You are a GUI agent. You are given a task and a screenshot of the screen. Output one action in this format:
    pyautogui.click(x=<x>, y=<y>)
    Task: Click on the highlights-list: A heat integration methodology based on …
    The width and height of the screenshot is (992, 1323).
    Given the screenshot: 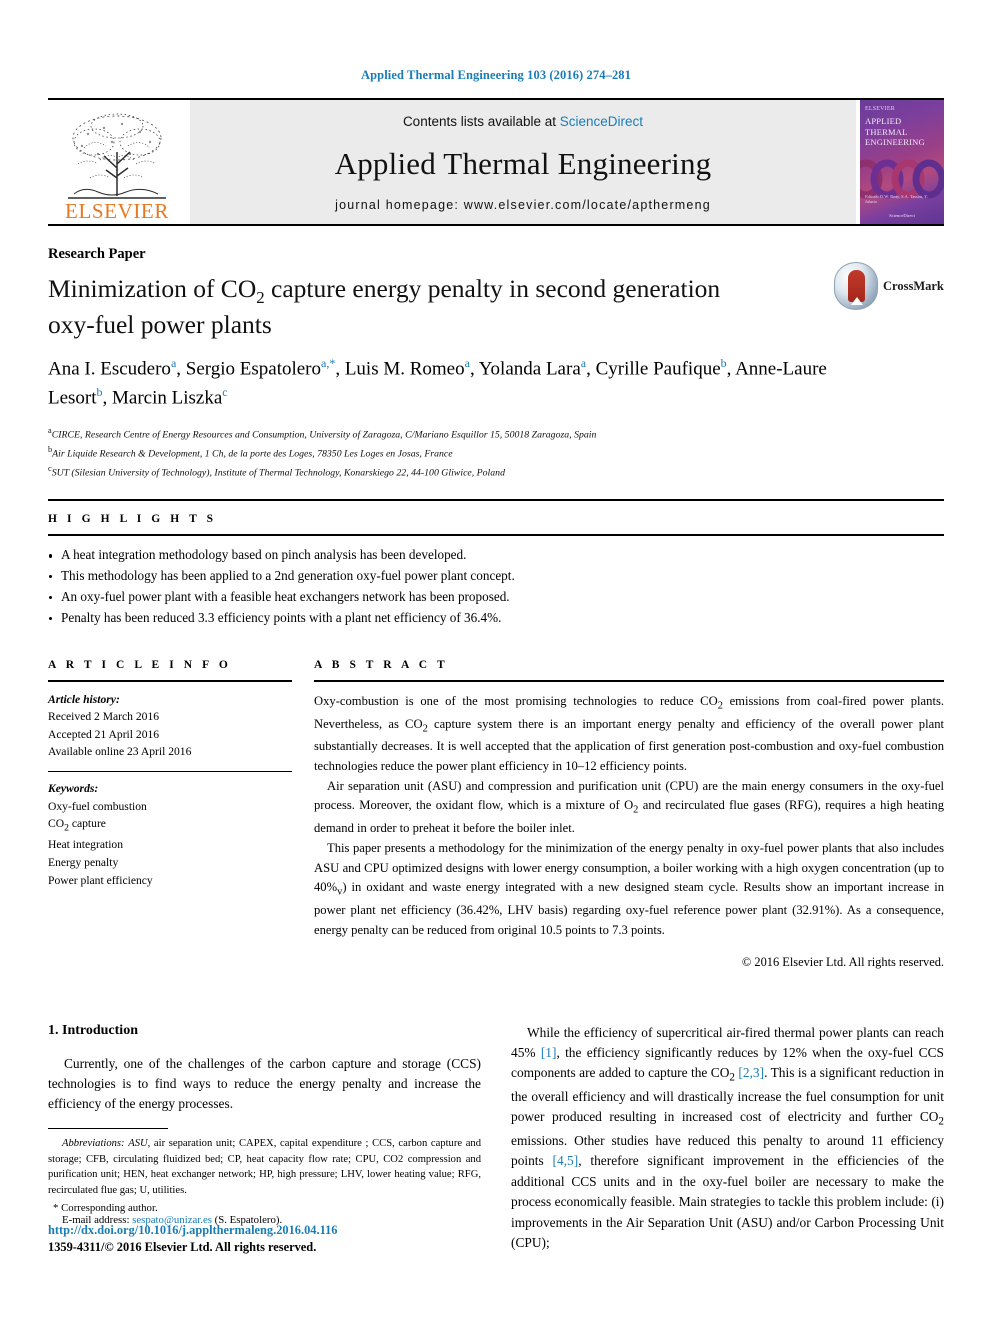 What is the action you would take?
    pyautogui.click(x=496, y=582)
    